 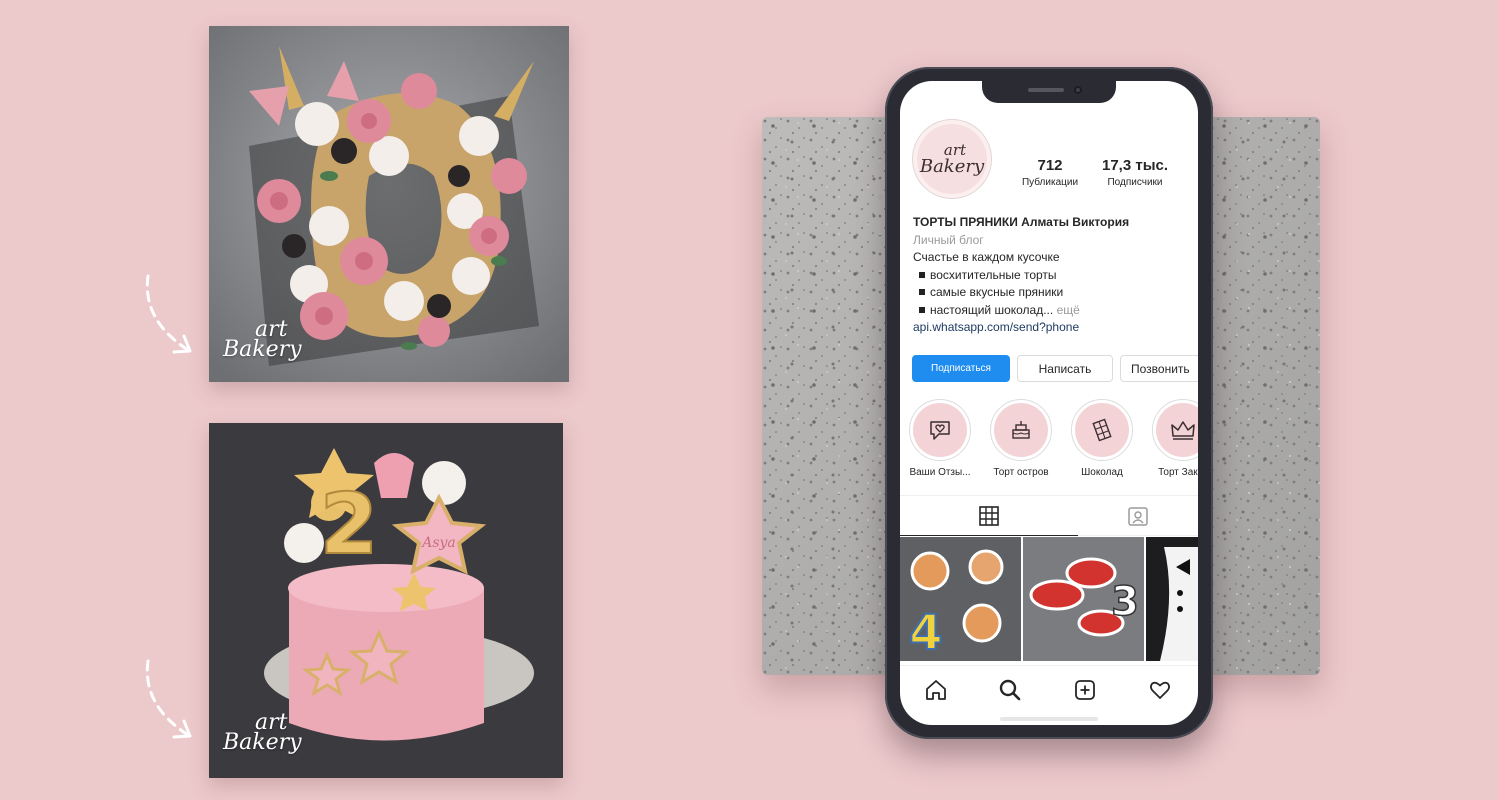 I want to click on home-icon, so click(x=936, y=690).